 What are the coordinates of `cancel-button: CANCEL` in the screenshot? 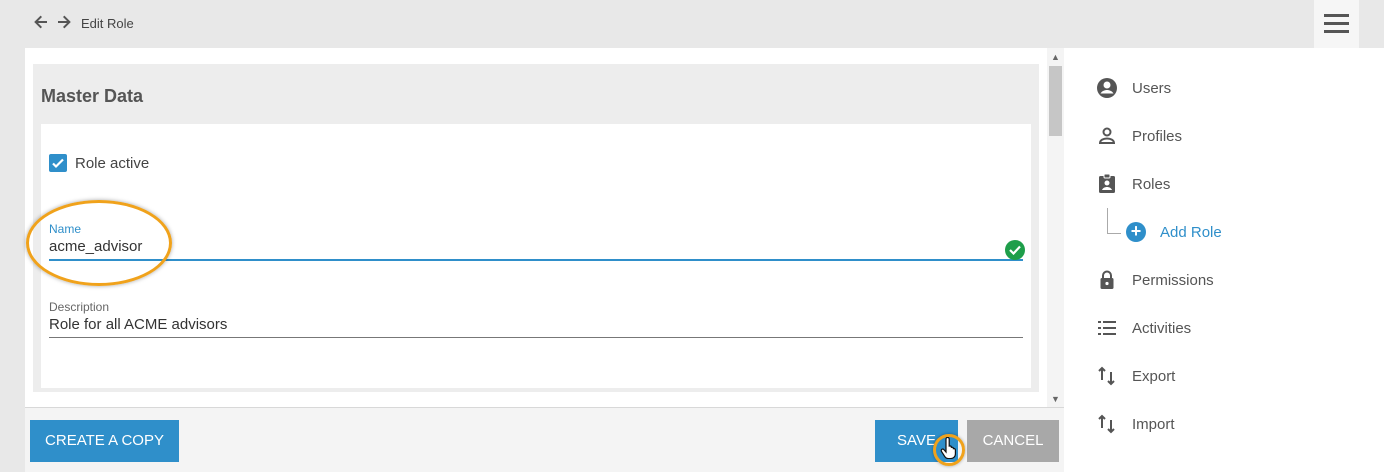 It's located at (1013, 441).